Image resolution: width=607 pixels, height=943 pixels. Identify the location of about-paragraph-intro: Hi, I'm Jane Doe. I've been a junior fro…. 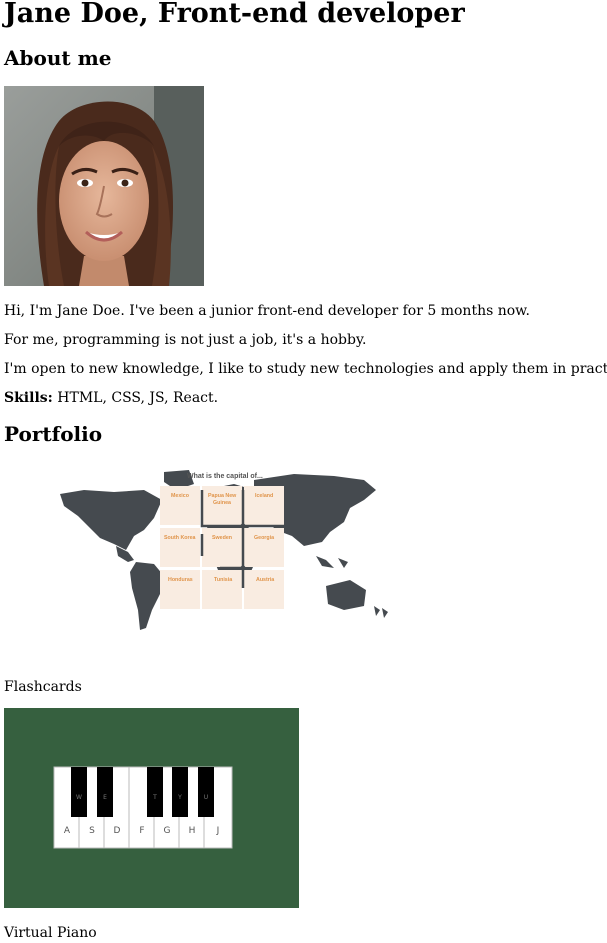
(267, 311).